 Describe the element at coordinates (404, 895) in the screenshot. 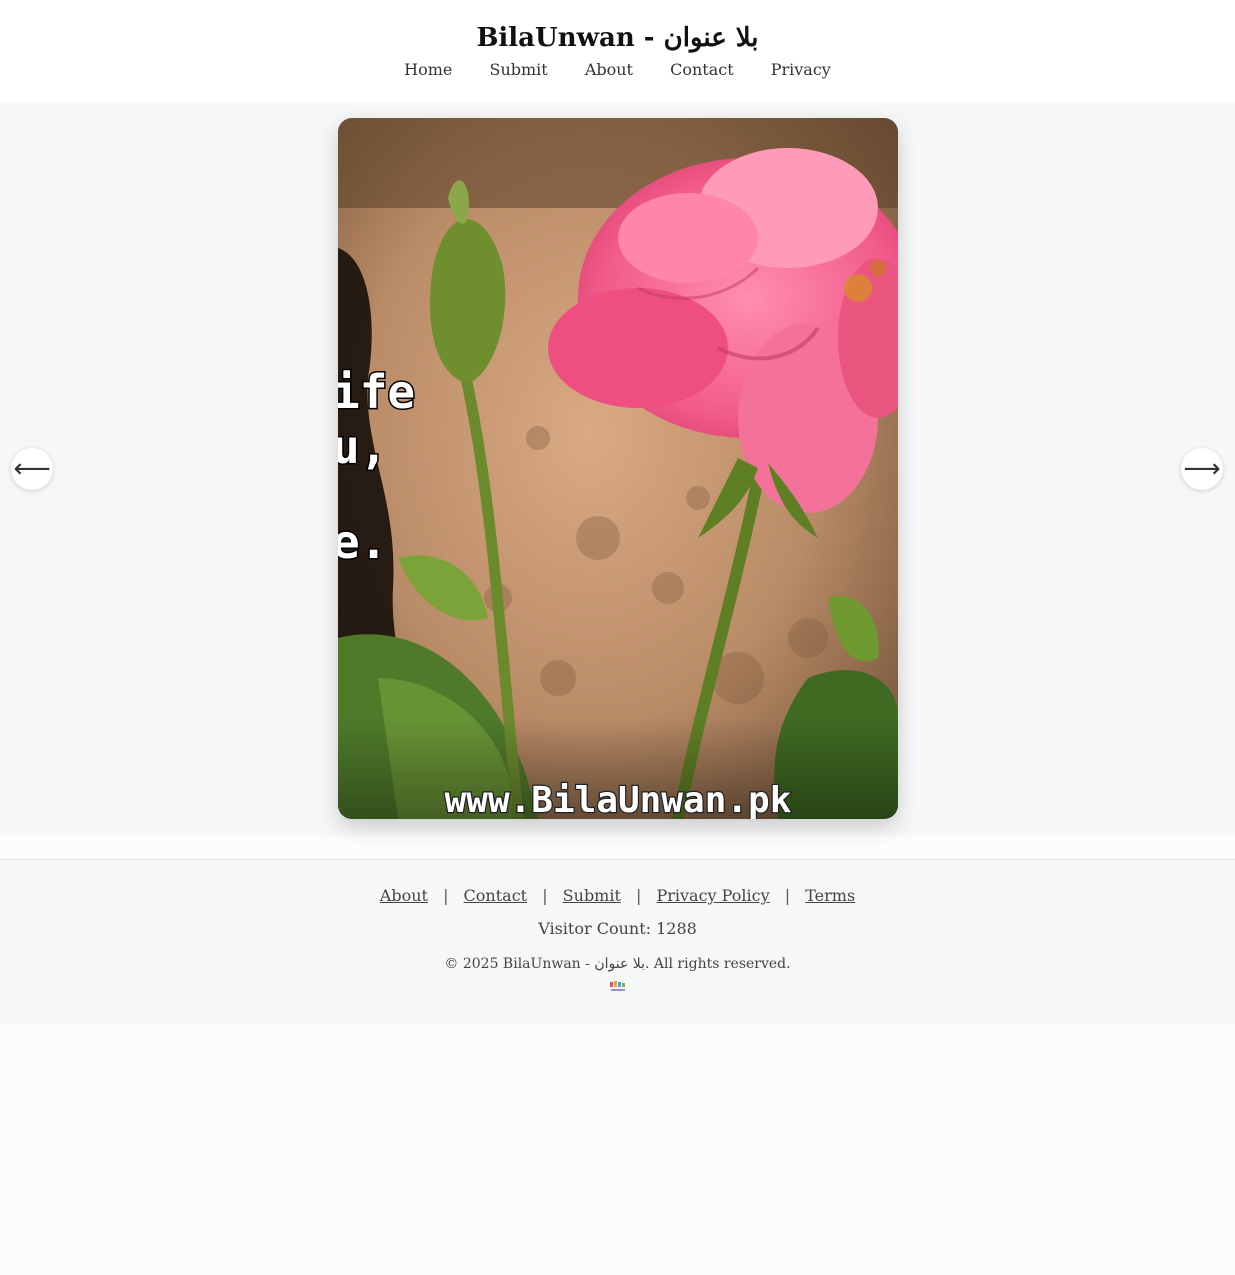

I see `footer-link-about: About` at that location.